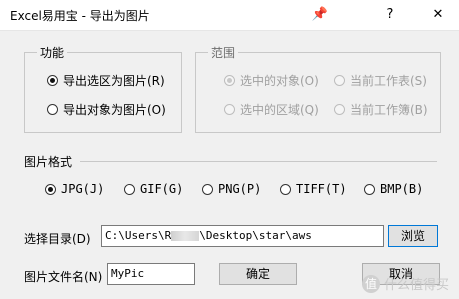 The image size is (459, 299). I want to click on format-tiff-label: TIFF(T), so click(321, 189).